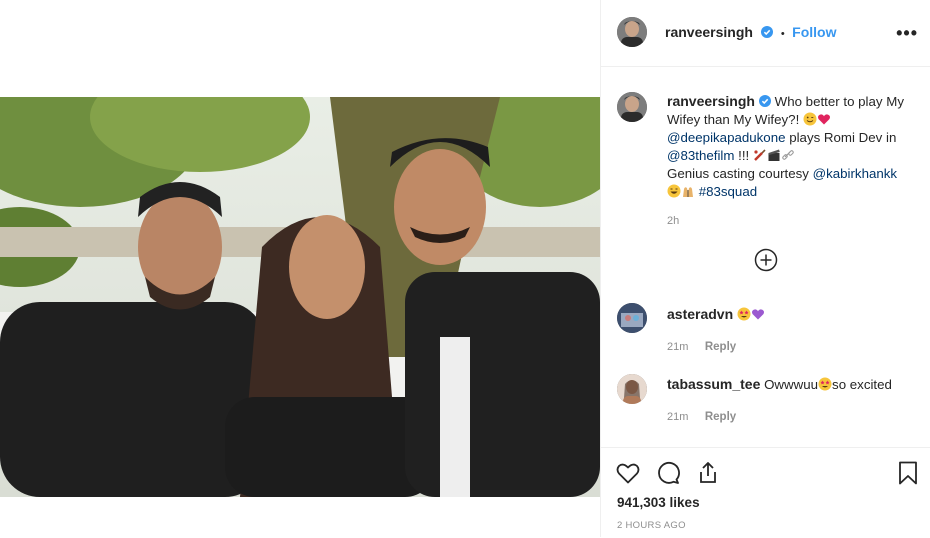  What do you see at coordinates (673, 221) in the screenshot?
I see `caption-timestamp: 2h` at bounding box center [673, 221].